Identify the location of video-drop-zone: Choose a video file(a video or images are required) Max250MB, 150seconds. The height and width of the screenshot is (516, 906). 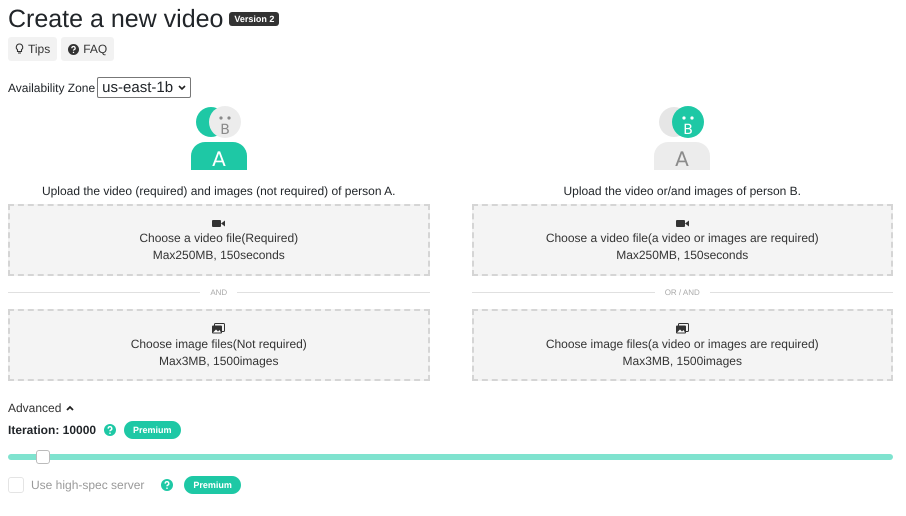
(682, 240).